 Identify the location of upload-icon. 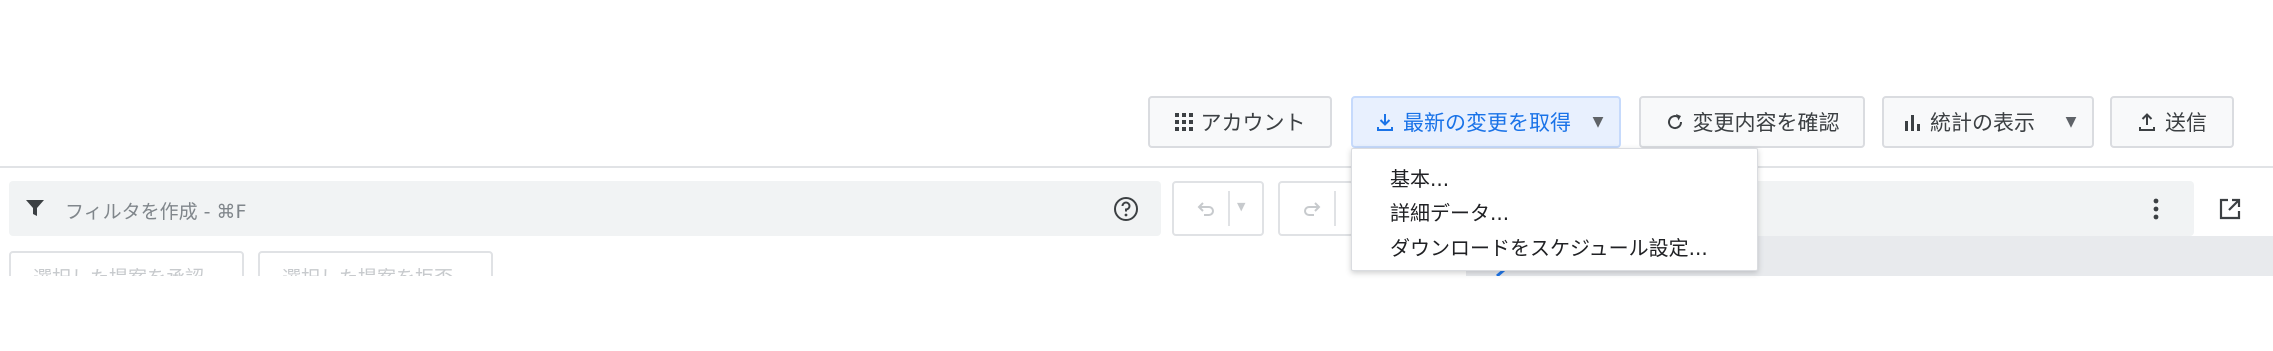
(2147, 122).